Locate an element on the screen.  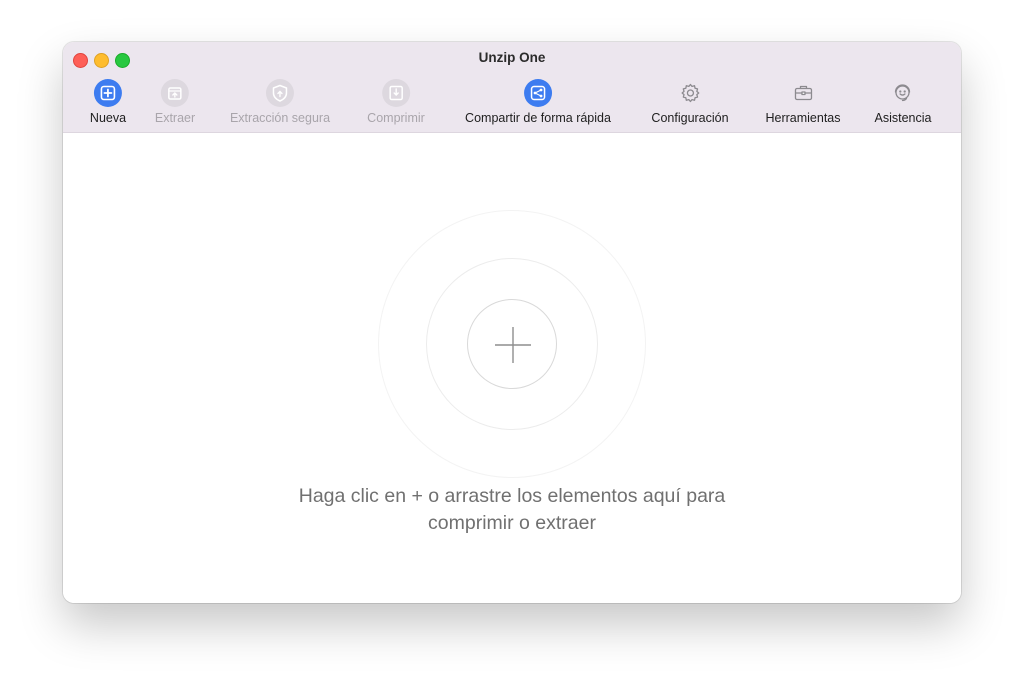
toolbar-new-button: Nueva is located at coordinates (108, 101).